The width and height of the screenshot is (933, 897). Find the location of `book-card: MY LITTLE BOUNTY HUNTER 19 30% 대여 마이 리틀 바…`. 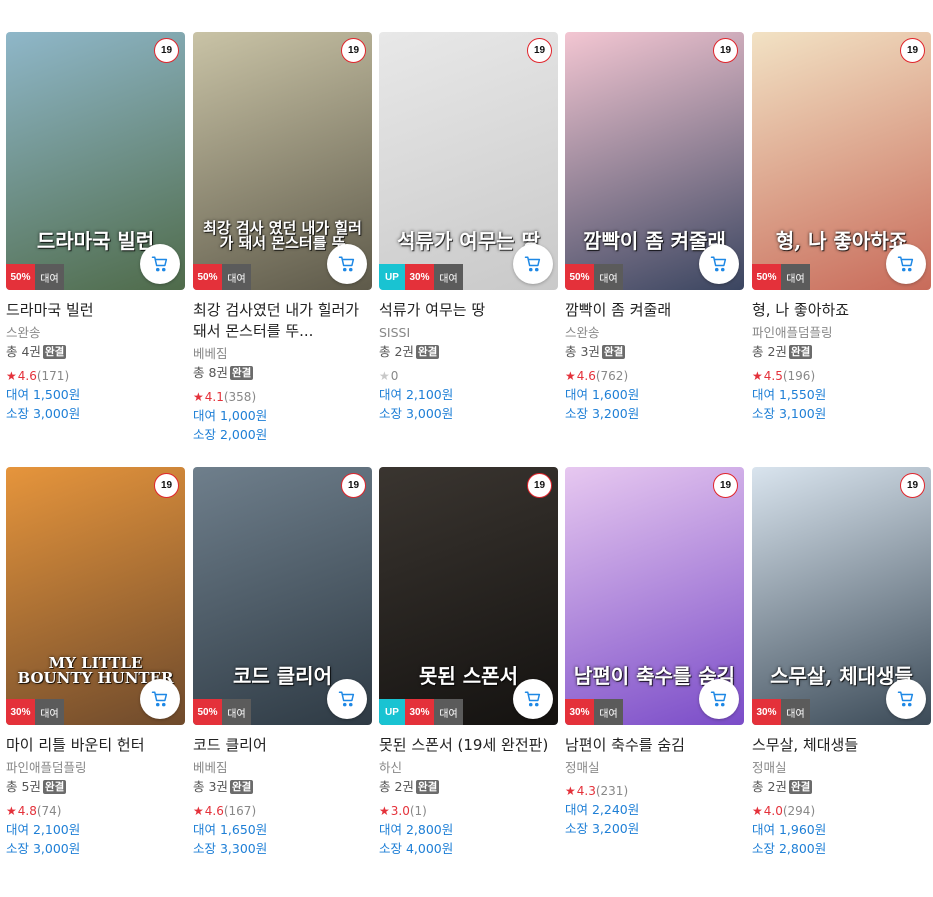

book-card: MY LITTLE BOUNTY HUNTER 19 30% 대여 마이 리틀 바… is located at coordinates (95, 662).